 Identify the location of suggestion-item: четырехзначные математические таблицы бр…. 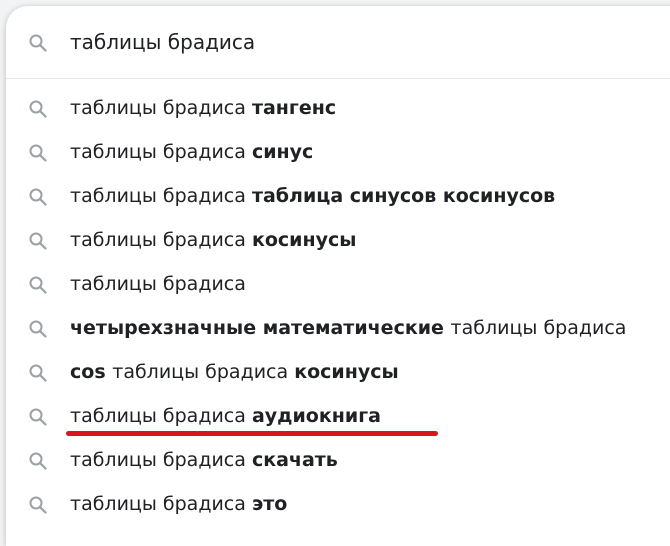
(338, 330).